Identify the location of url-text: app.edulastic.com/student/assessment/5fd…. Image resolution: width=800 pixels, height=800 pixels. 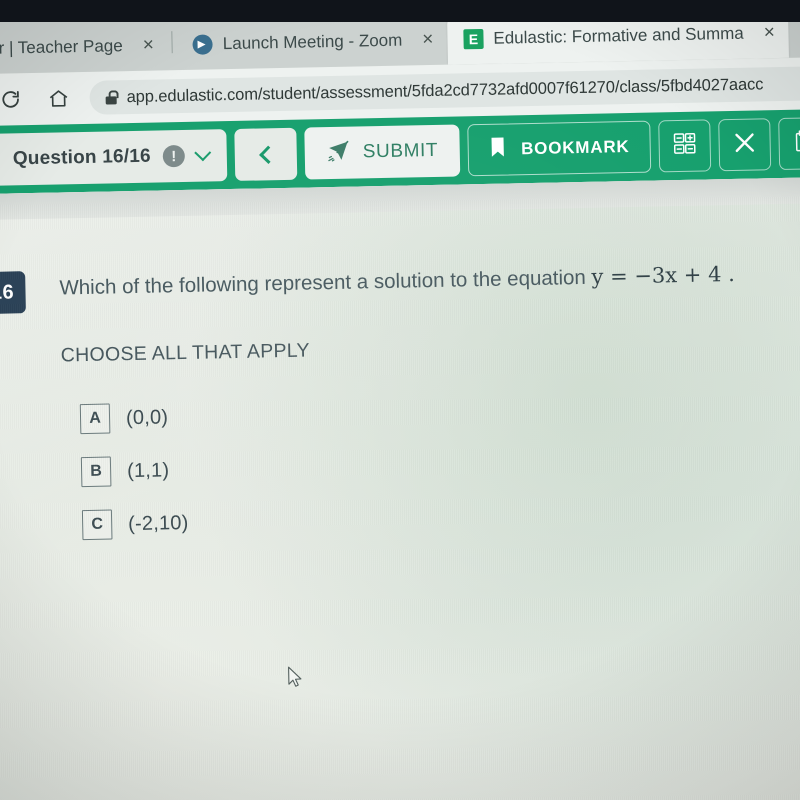
(445, 90).